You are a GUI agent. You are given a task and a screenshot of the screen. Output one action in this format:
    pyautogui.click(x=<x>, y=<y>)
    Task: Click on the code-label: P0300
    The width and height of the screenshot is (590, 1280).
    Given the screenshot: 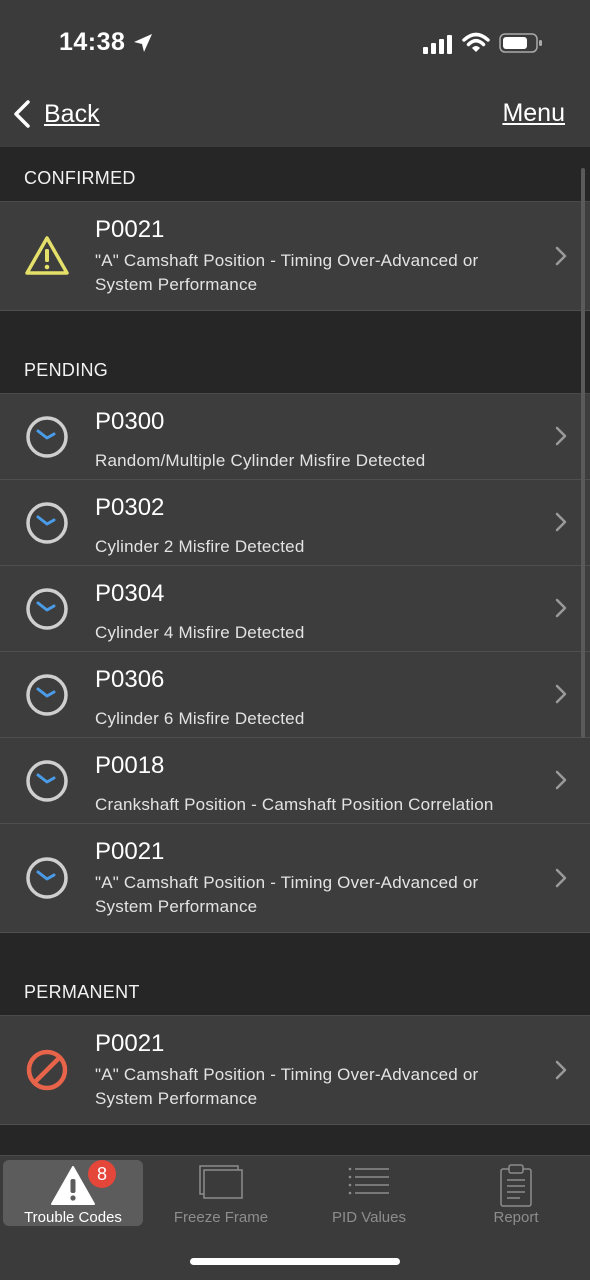 What is the action you would take?
    pyautogui.click(x=130, y=421)
    